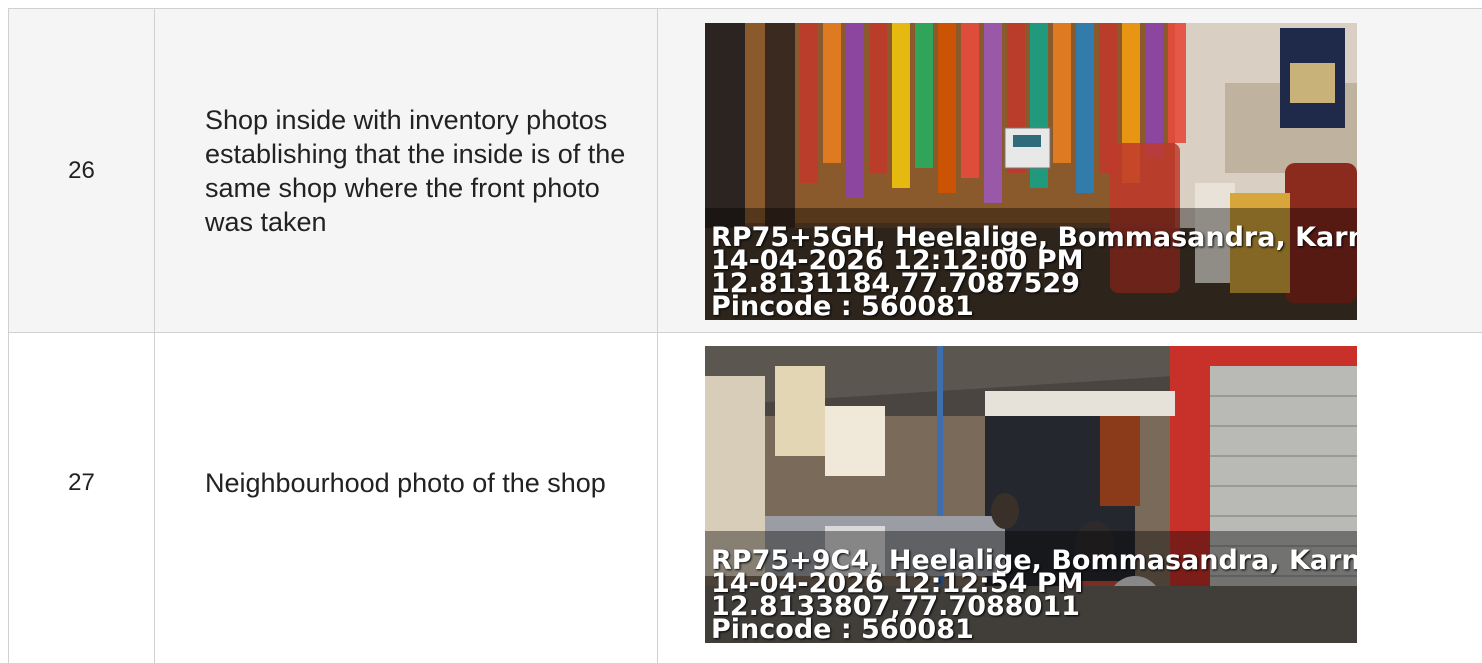 The width and height of the screenshot is (1482, 663). Describe the element at coordinates (405, 483) in the screenshot. I see `row-description: Neighbourhood photo of the shop` at that location.